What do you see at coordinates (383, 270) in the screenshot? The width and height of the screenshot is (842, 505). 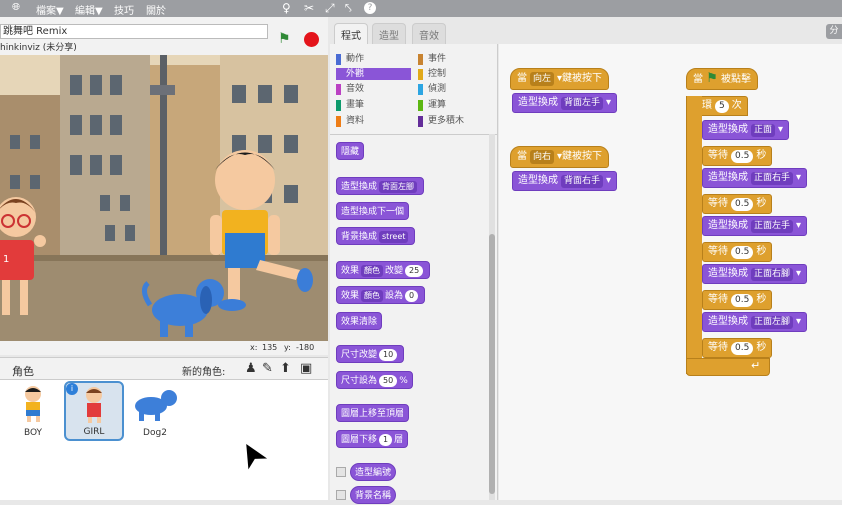 I see `block-change-effect: 效果 顏色 改變 25` at bounding box center [383, 270].